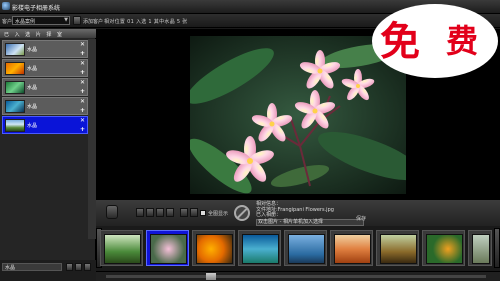  What do you see at coordinates (150, 212) in the screenshot?
I see `play-icon` at bounding box center [150, 212].